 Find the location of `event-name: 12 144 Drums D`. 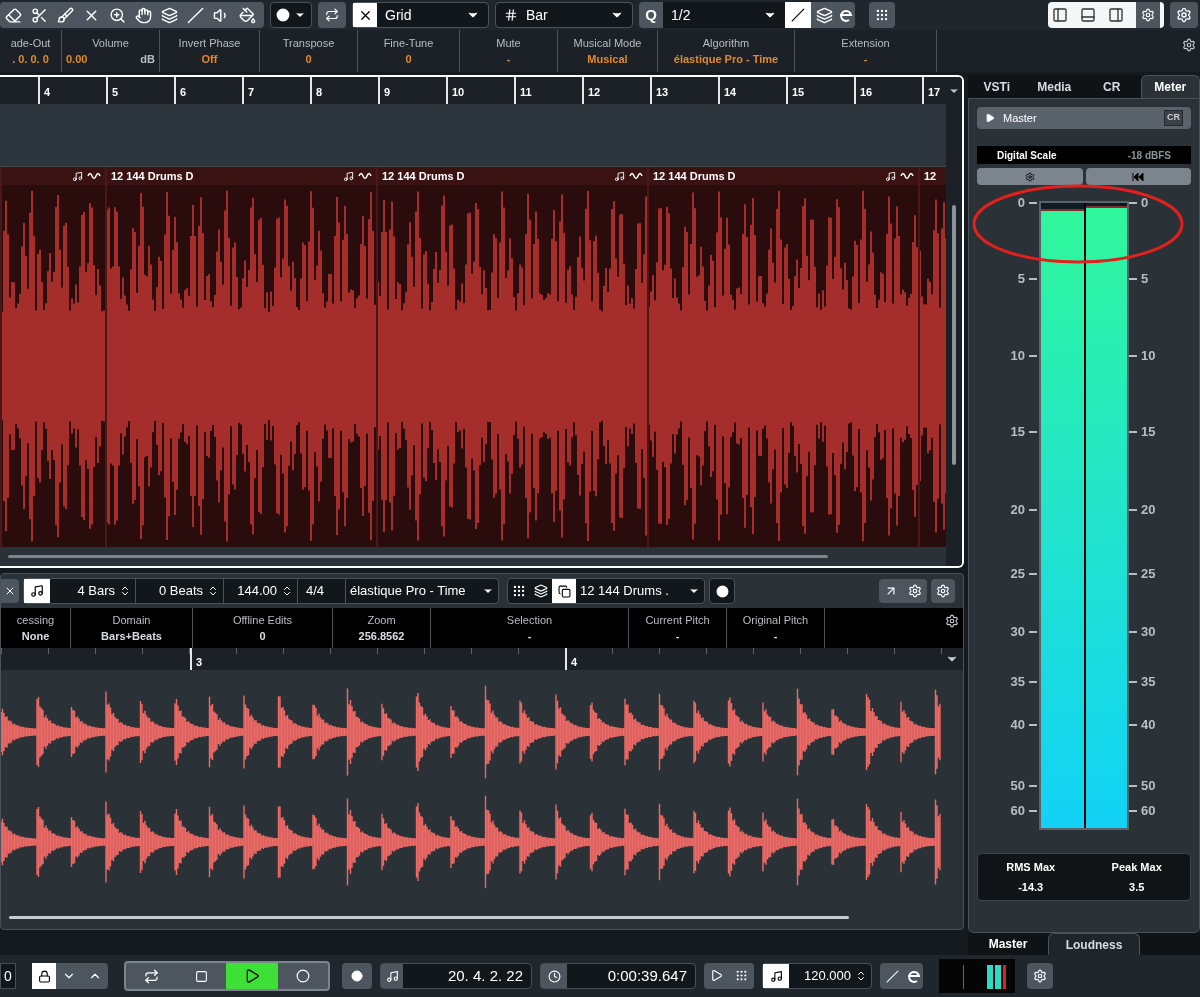

event-name: 12 144 Drums D is located at coordinates (152, 177).